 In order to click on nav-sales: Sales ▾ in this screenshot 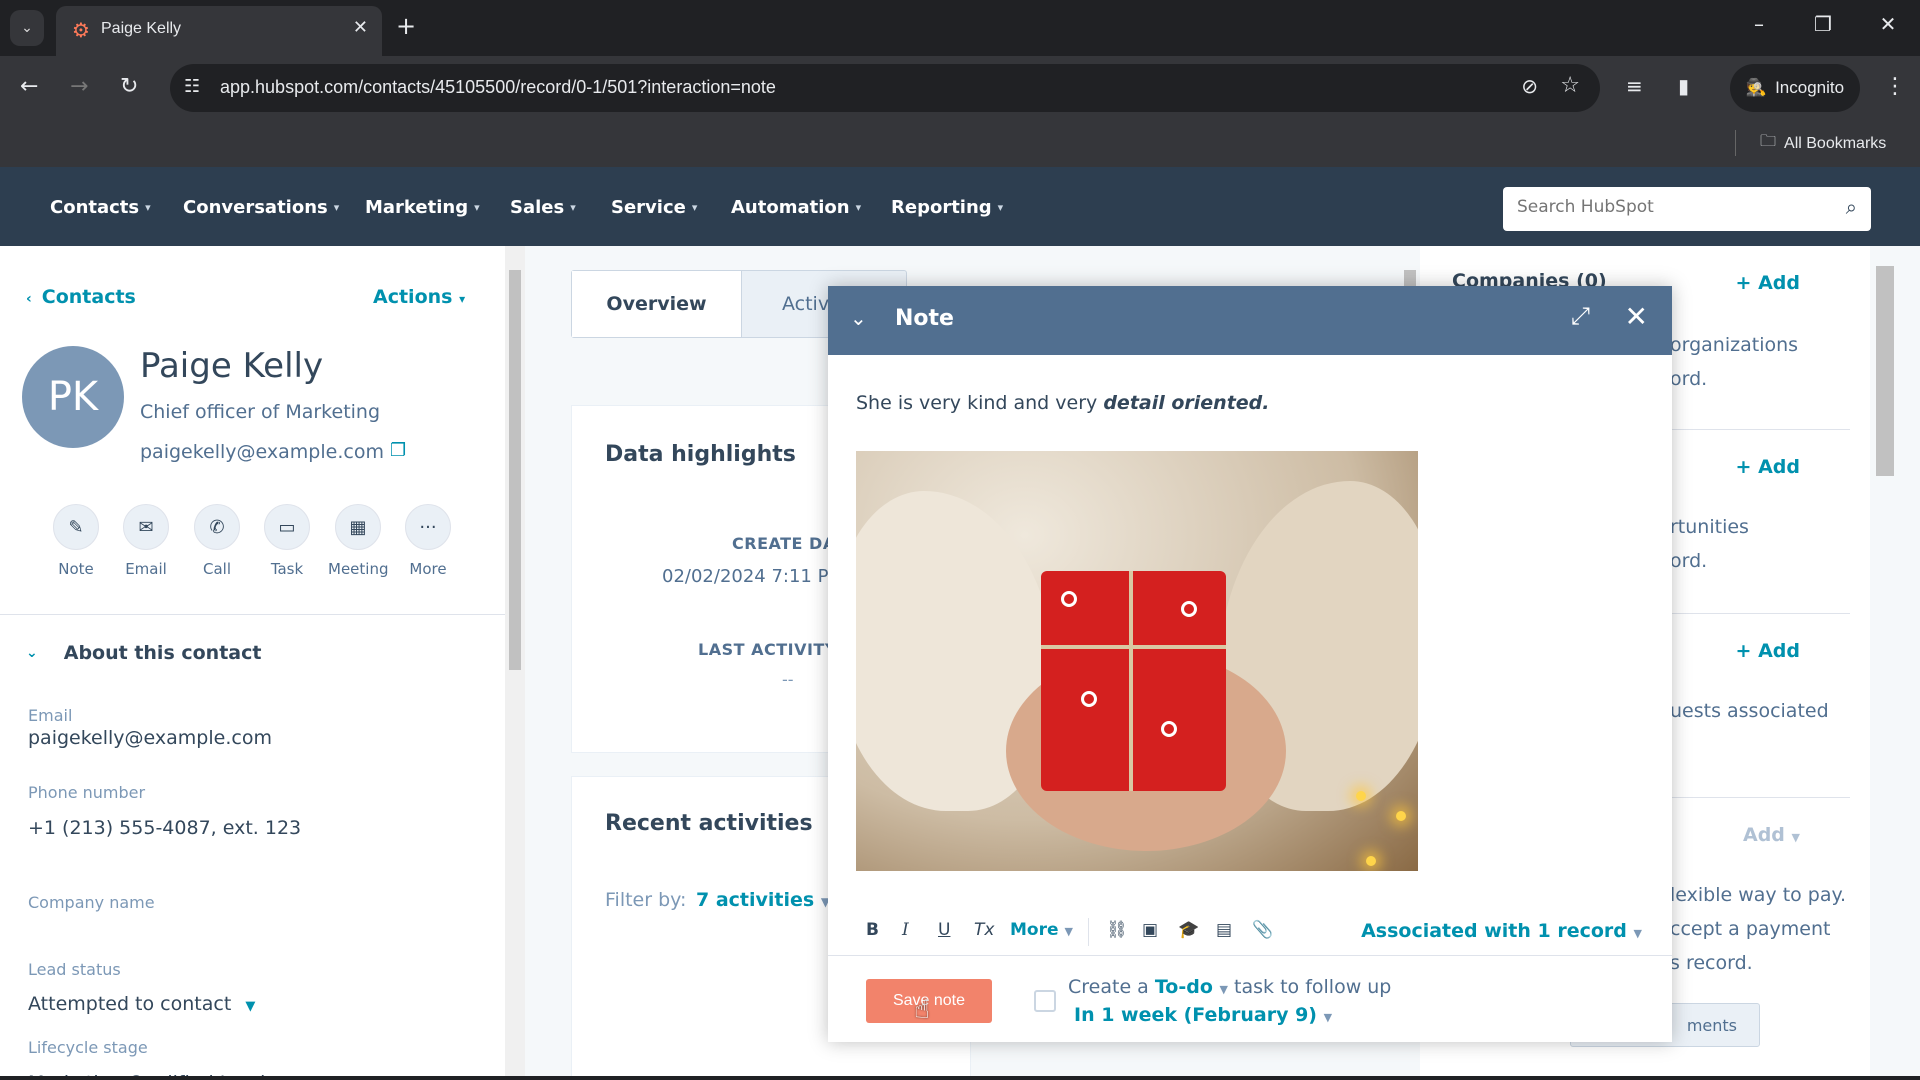, I will do `click(543, 207)`.